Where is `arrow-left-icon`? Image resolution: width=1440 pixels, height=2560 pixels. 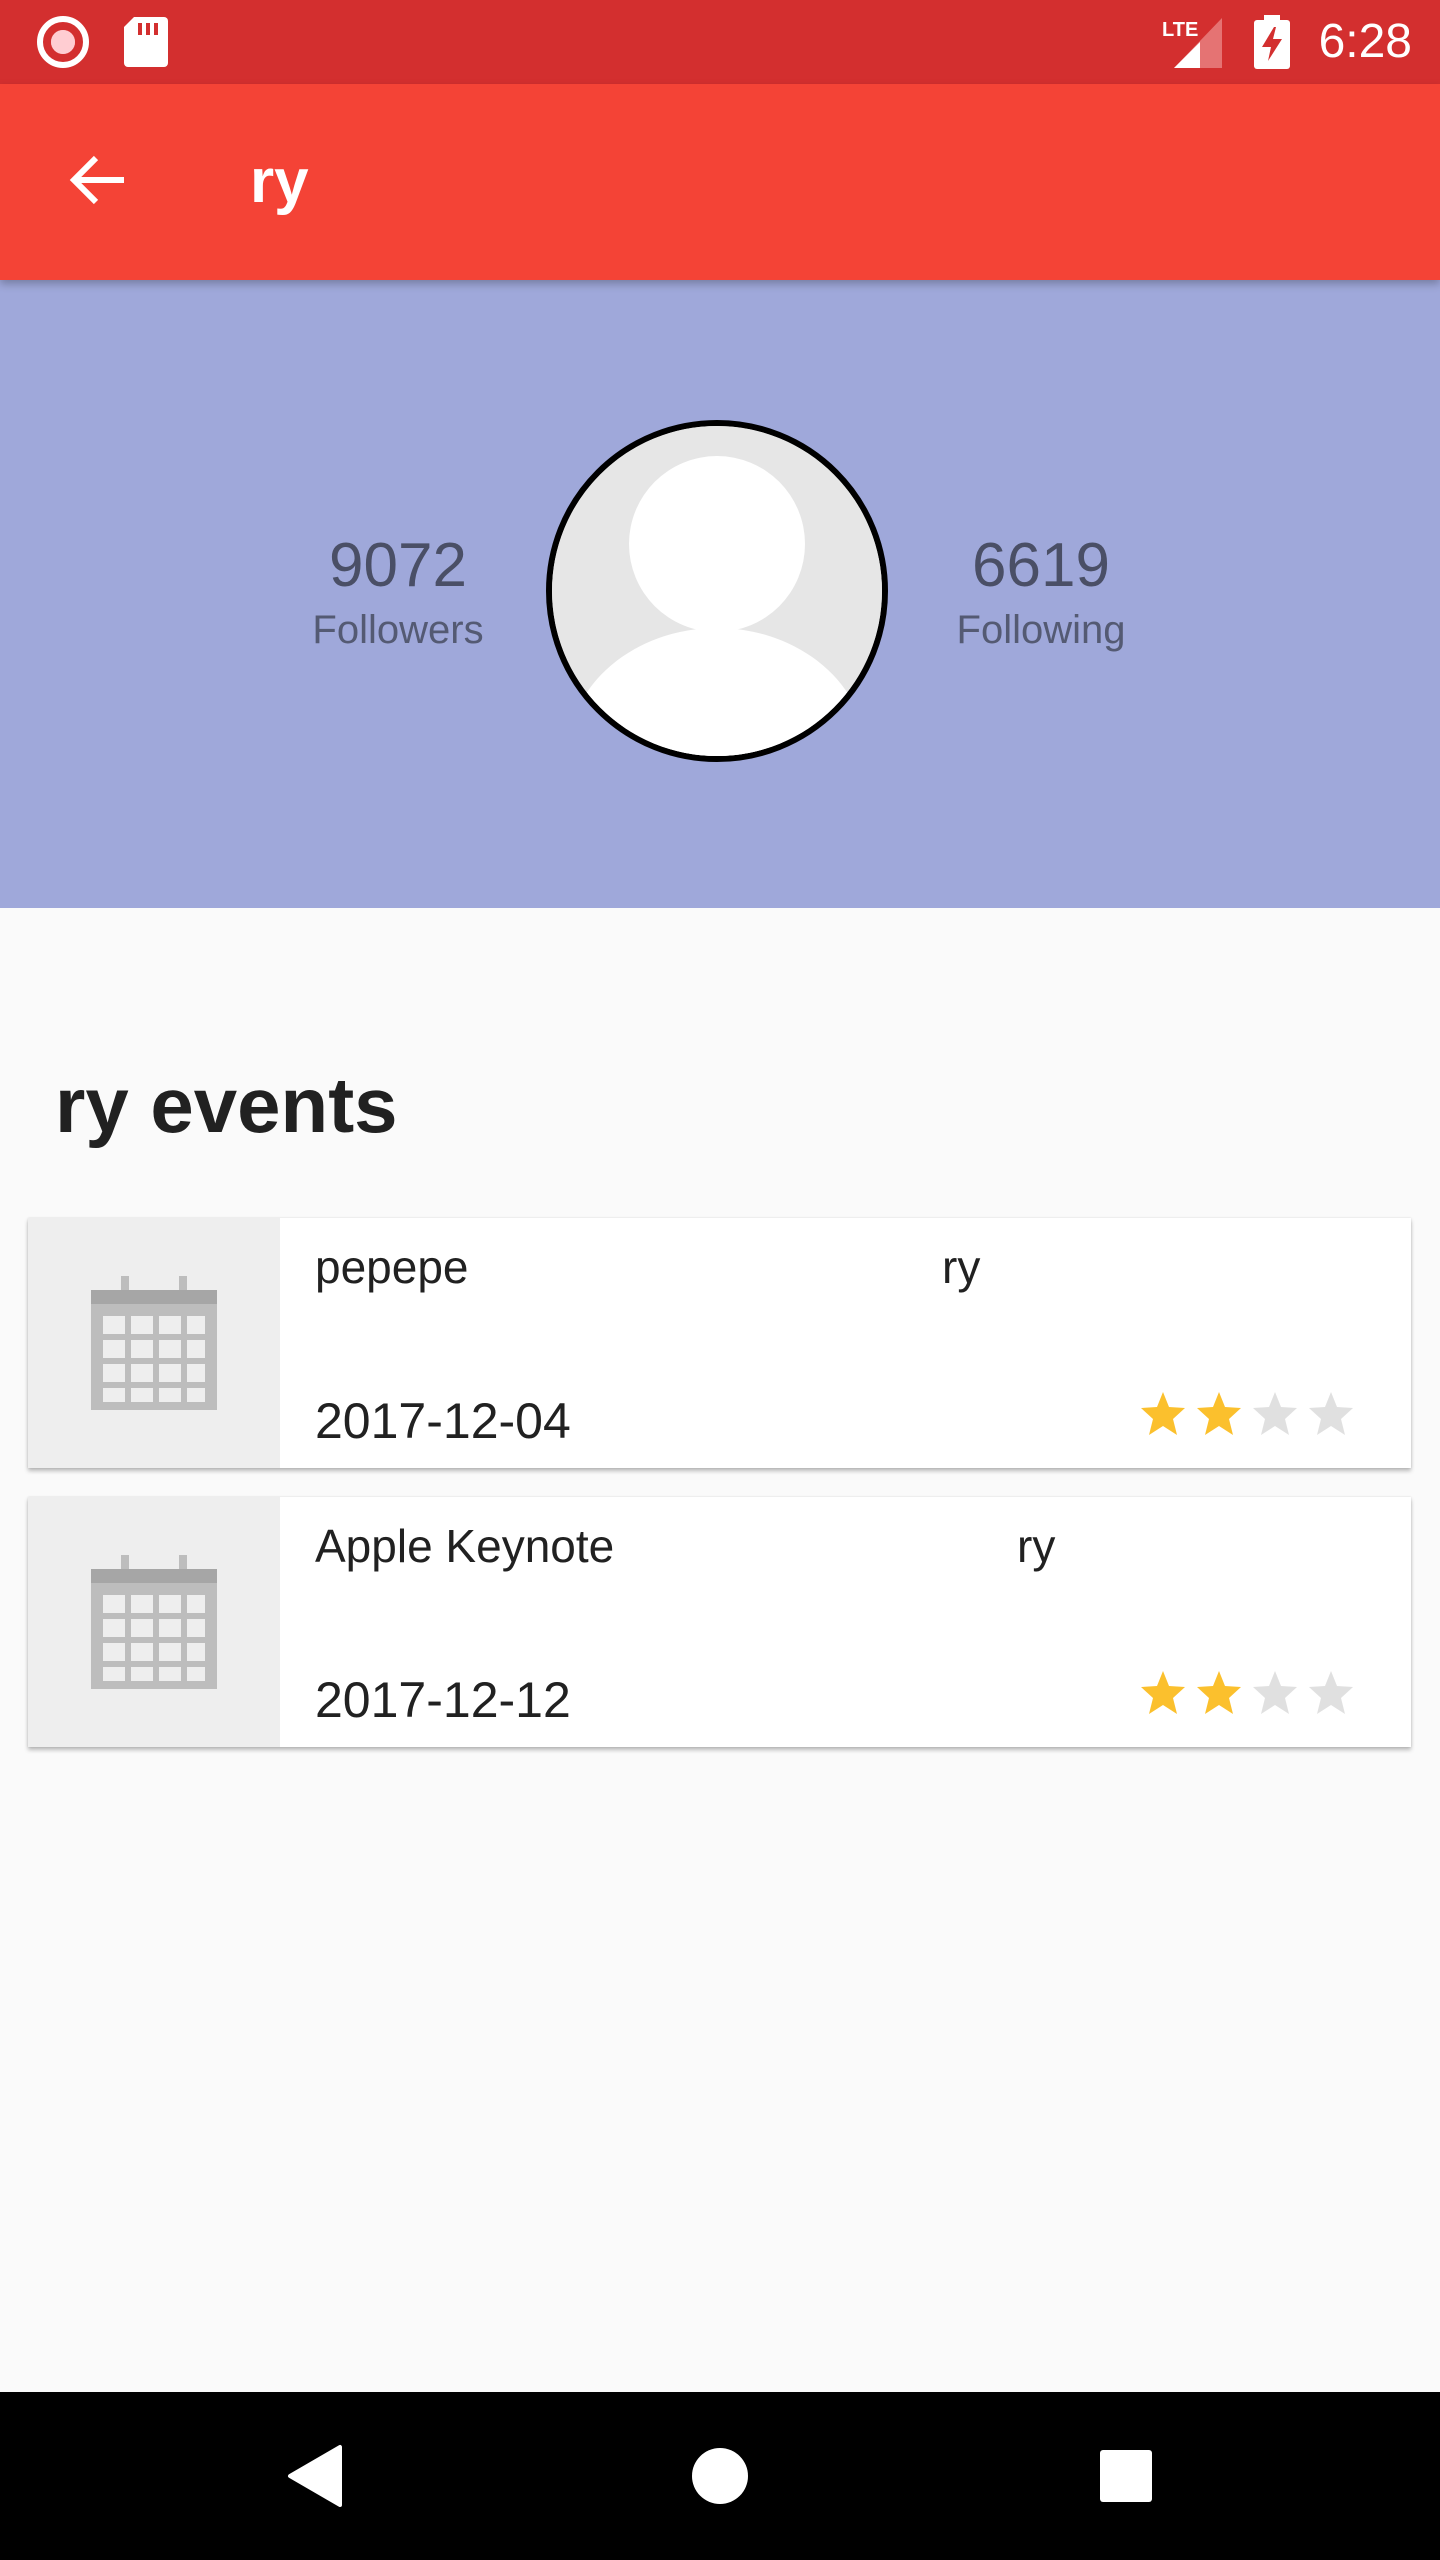
arrow-left-icon is located at coordinates (98, 182).